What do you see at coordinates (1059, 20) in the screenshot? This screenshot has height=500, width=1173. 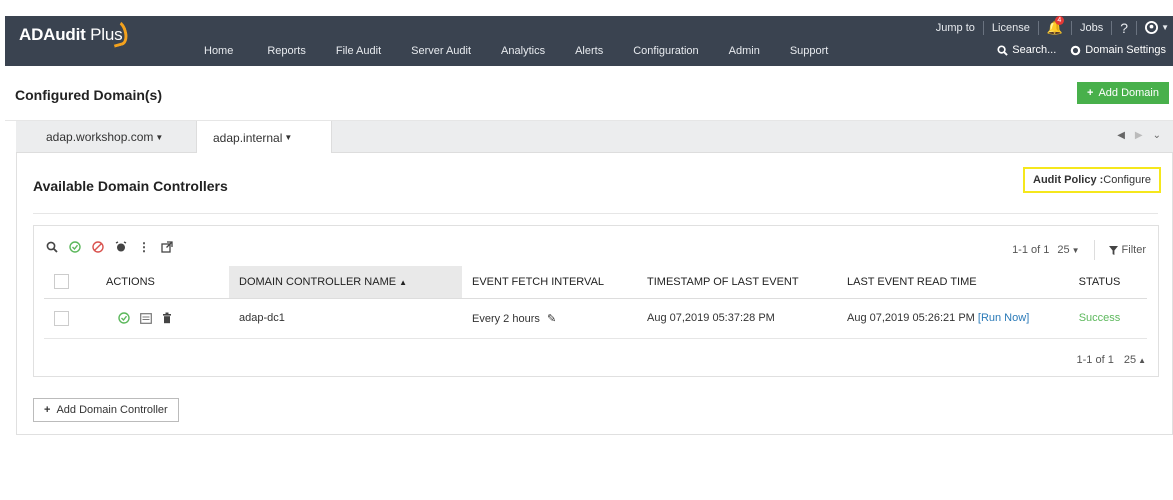 I see `notification-count-badge: 4` at bounding box center [1059, 20].